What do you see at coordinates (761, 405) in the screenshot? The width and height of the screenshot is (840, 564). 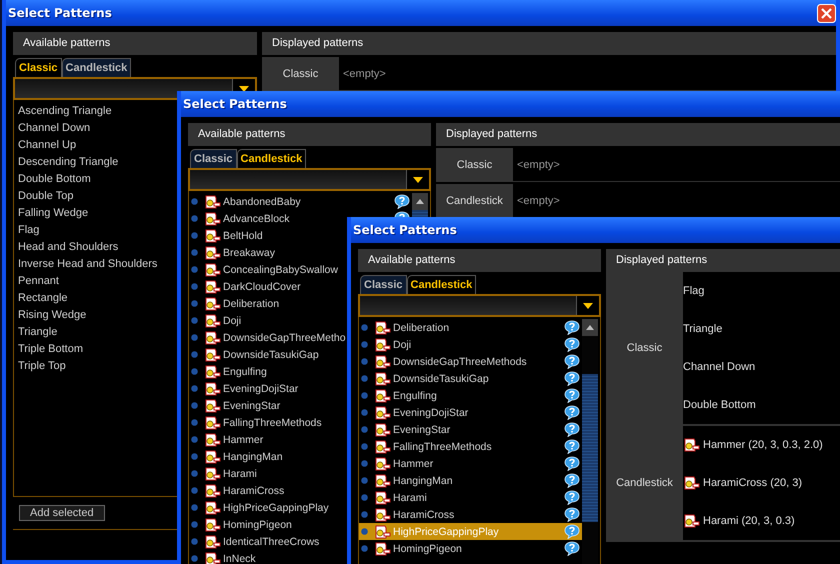 I see `displayed-pattern: Double Bottom` at bounding box center [761, 405].